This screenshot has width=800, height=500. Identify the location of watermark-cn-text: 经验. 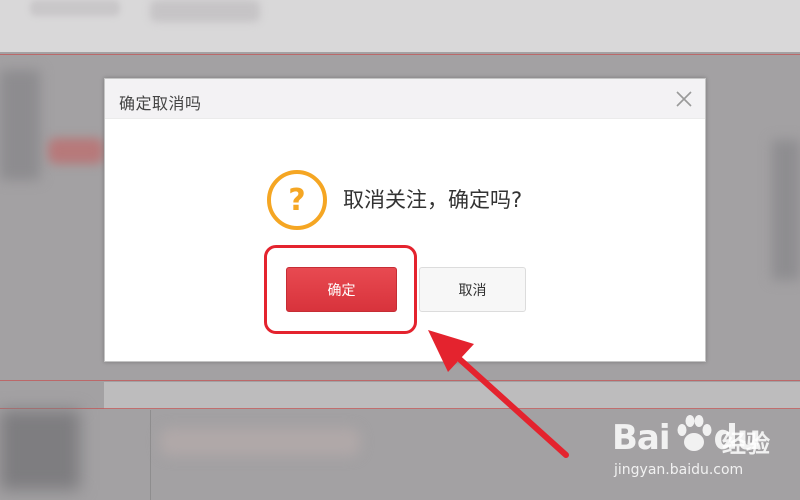
(746, 444).